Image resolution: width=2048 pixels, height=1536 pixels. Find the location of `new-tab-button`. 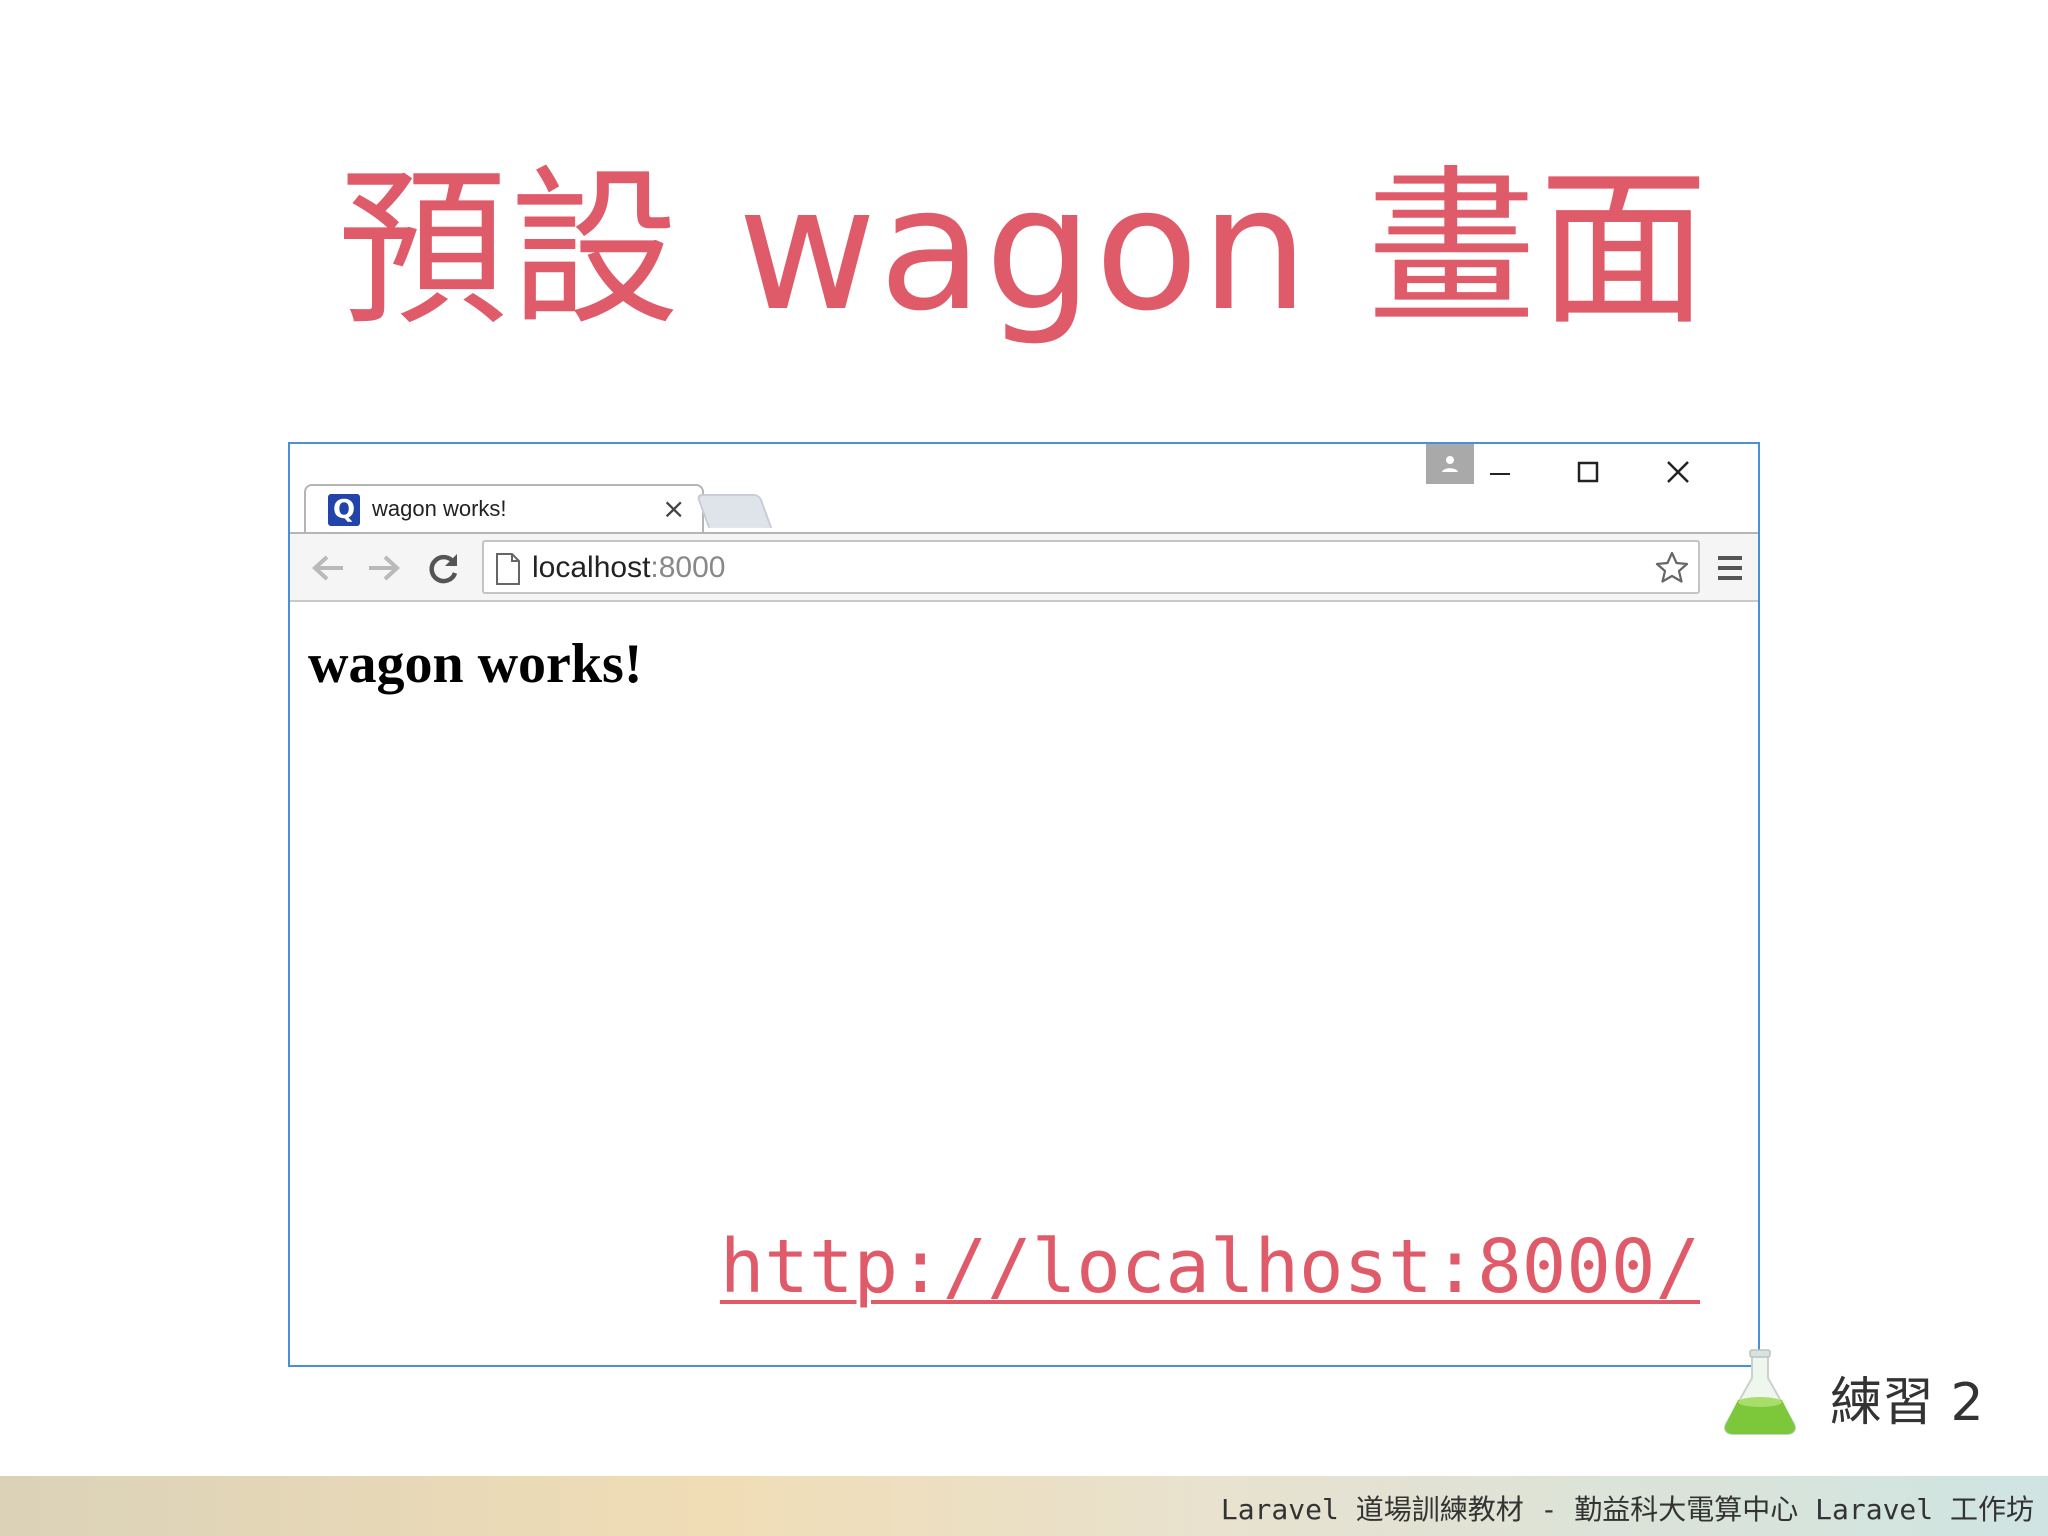

new-tab-button is located at coordinates (734, 511).